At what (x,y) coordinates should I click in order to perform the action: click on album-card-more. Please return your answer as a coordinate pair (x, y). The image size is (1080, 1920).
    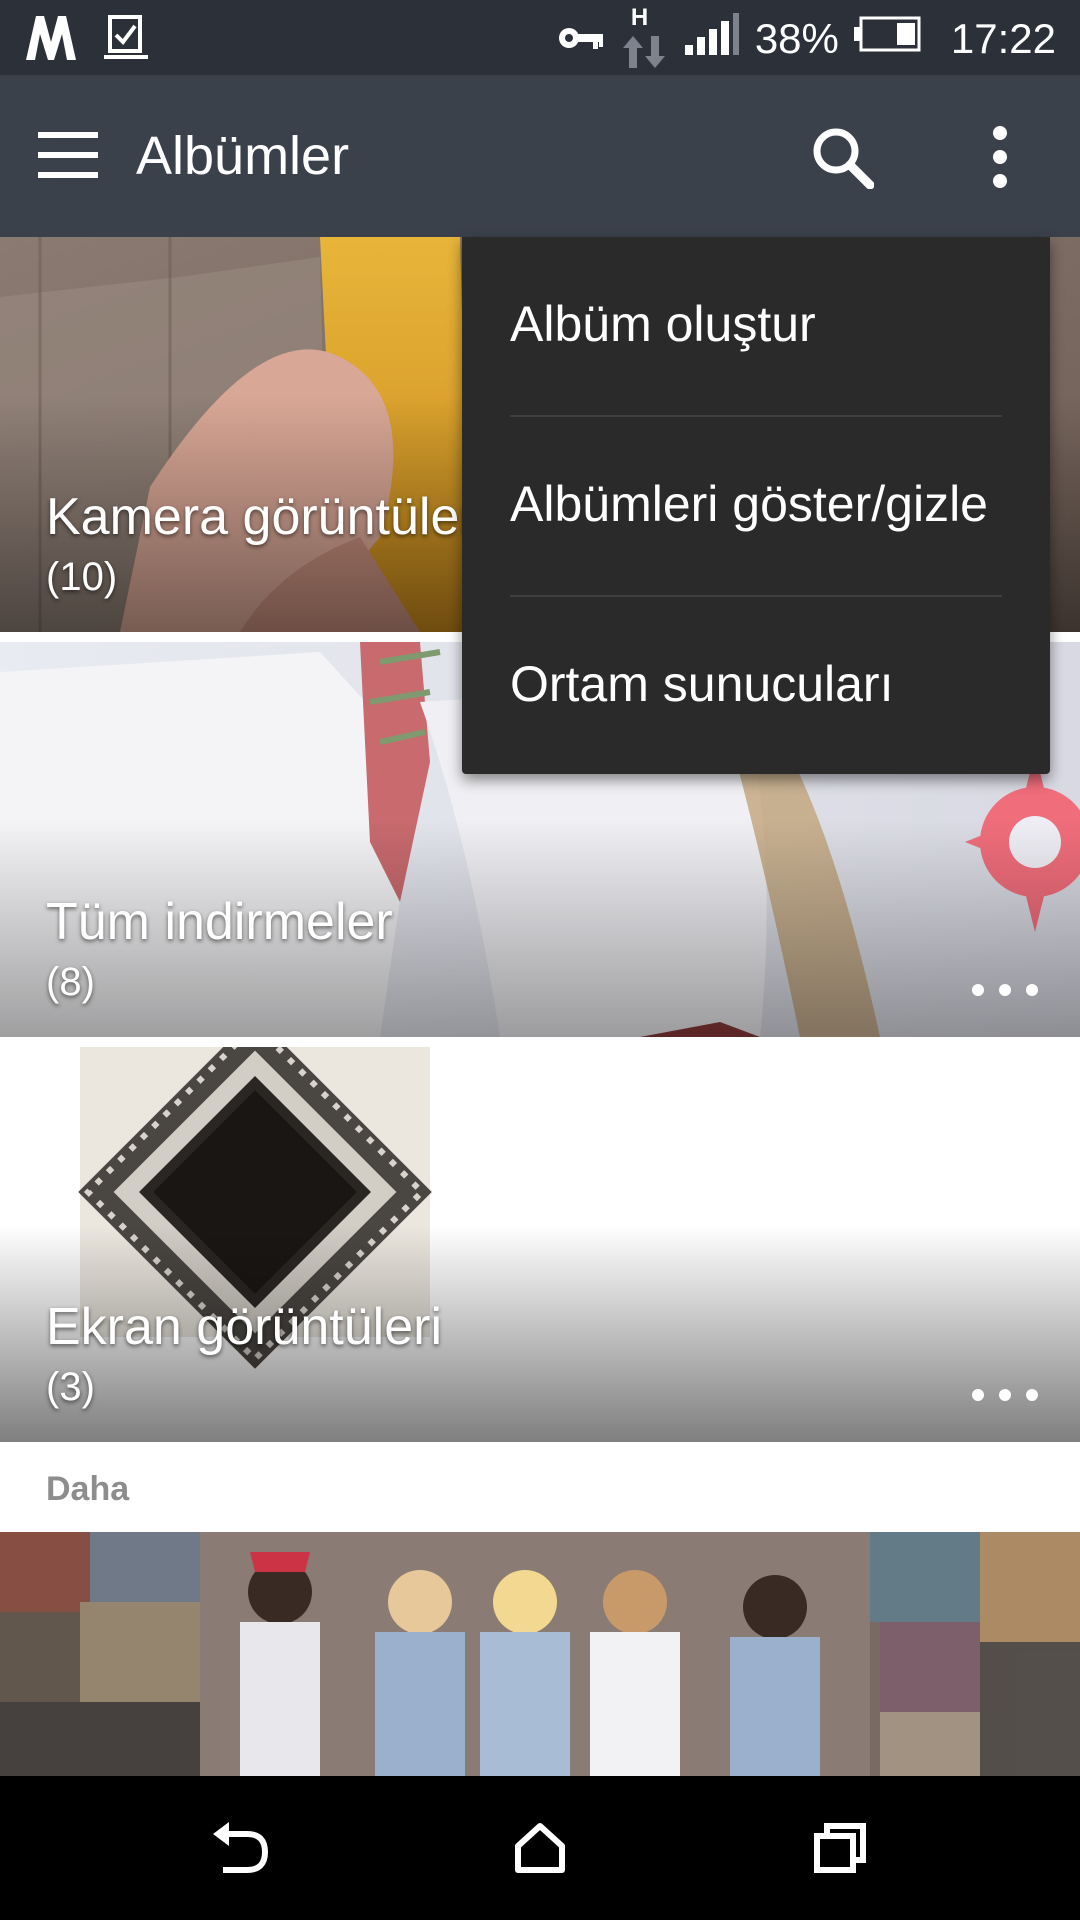
    Looking at the image, I should click on (540, 1654).